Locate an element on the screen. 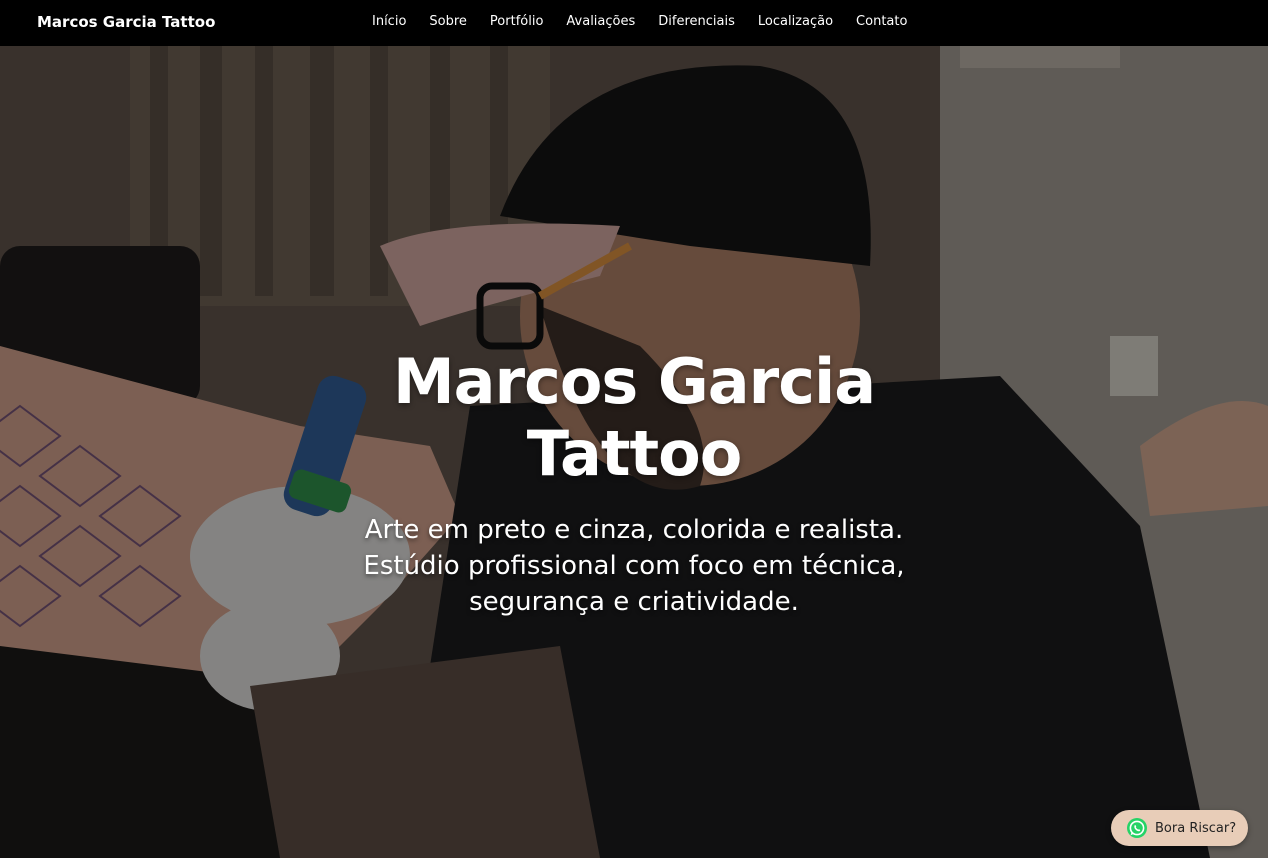  nav-link-portfolio: Portfólio is located at coordinates (516, 22).